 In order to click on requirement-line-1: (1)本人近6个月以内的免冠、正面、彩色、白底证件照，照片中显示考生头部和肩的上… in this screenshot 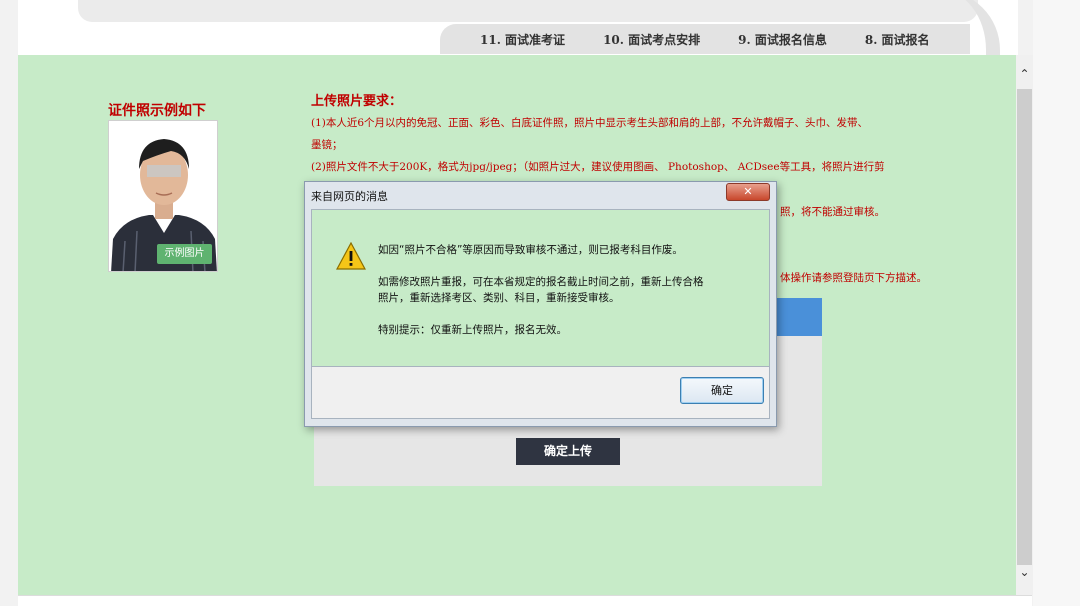, I will do `click(590, 123)`.